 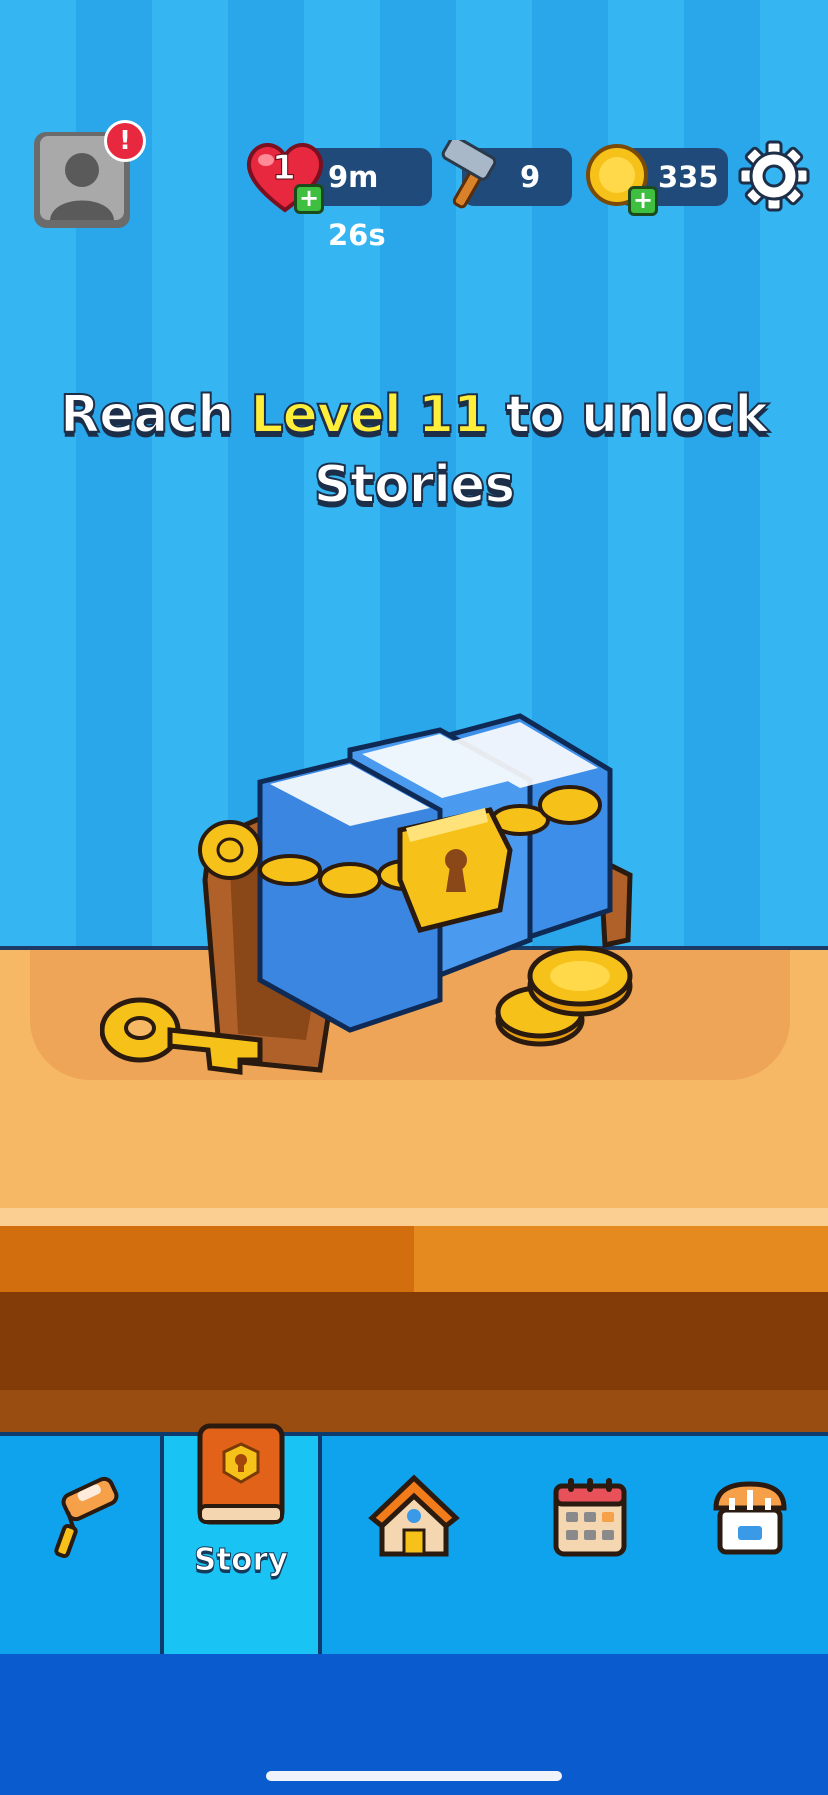 I want to click on coin-count: 335, so click(x=688, y=177).